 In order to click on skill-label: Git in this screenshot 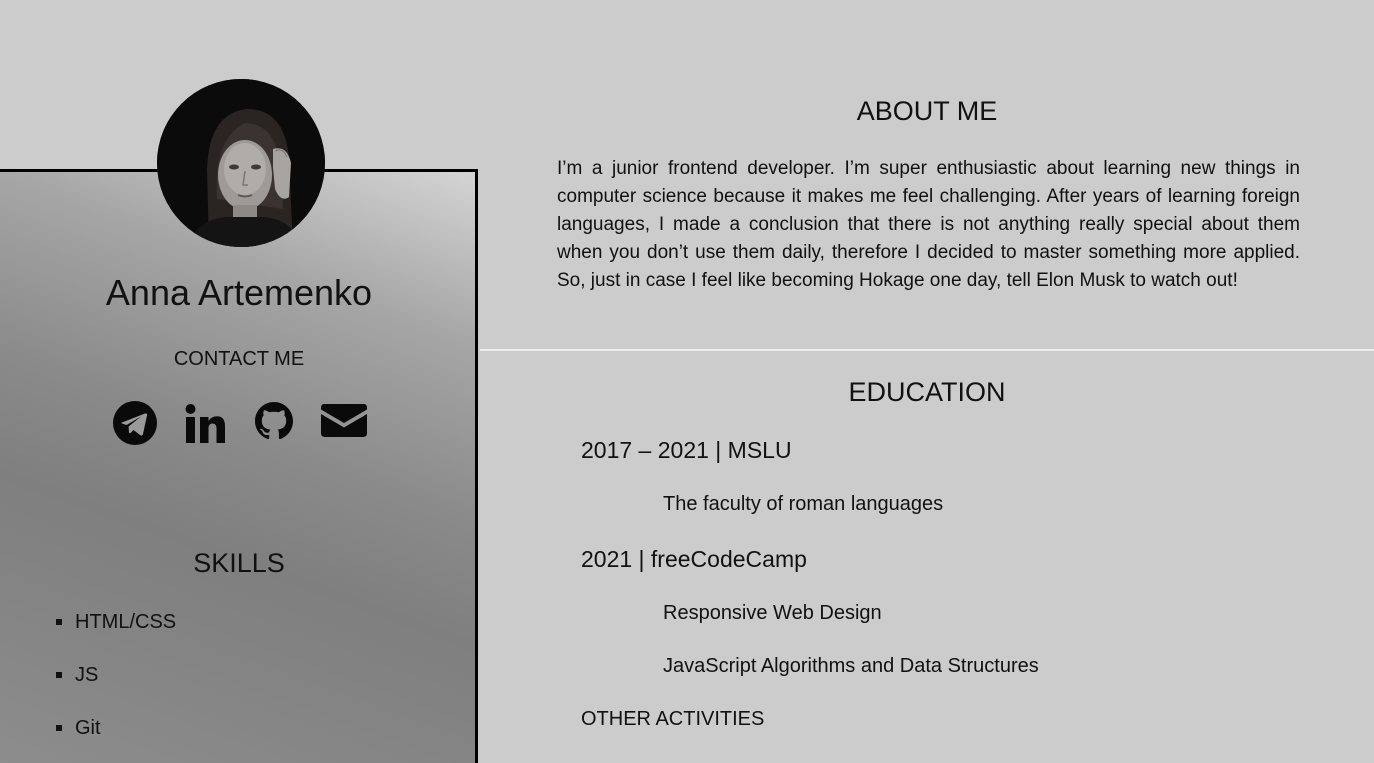, I will do `click(88, 728)`.